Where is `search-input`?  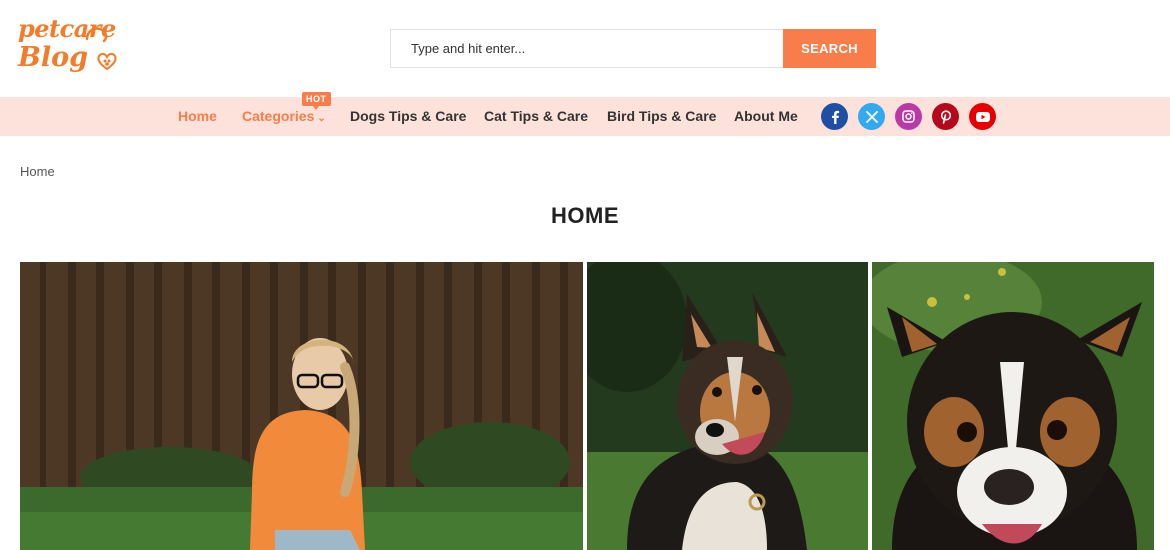 search-input is located at coordinates (586, 48).